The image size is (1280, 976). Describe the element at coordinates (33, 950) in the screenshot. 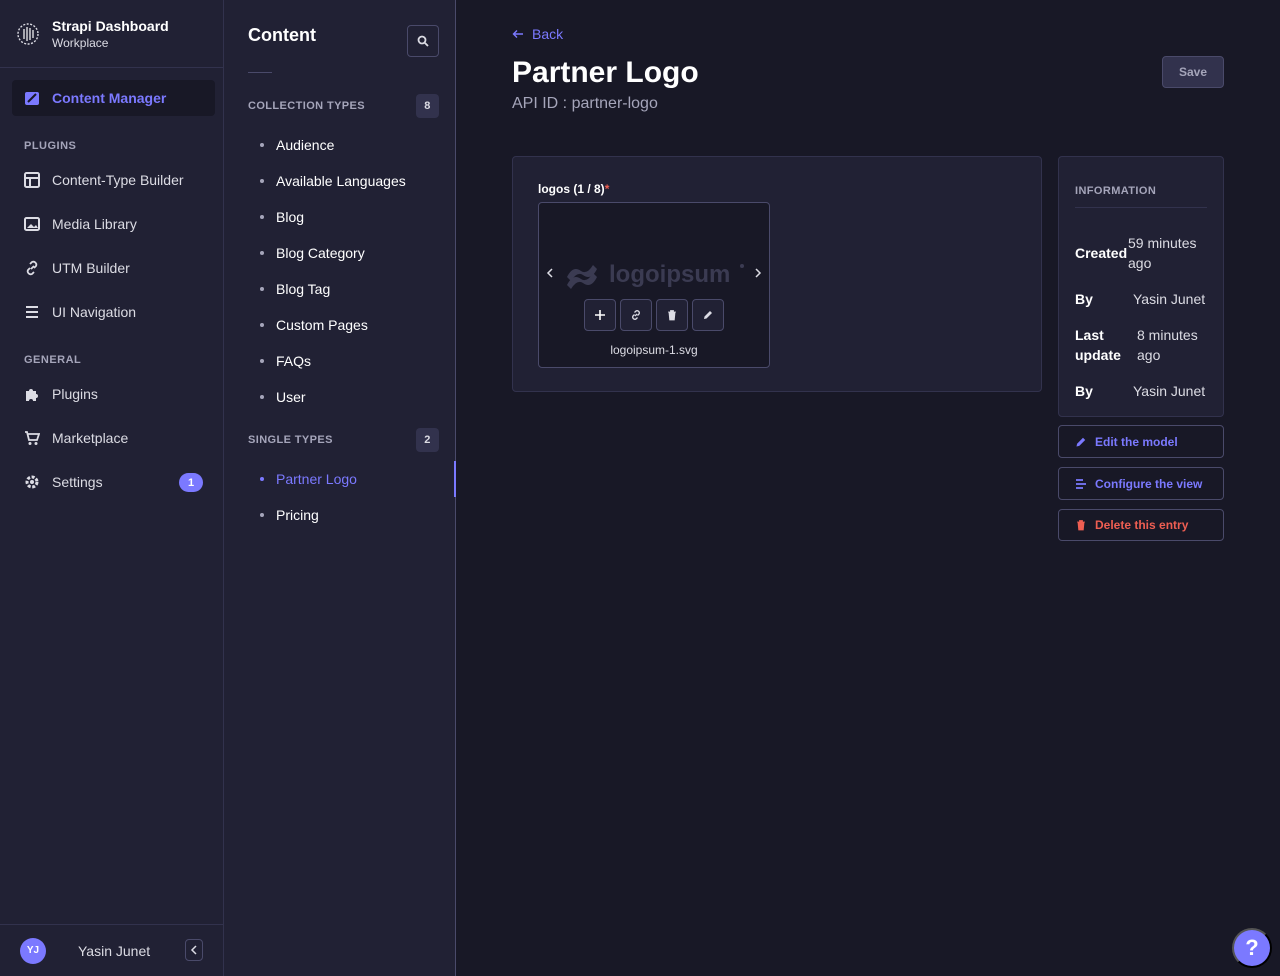

I see `avatar: YJ` at that location.